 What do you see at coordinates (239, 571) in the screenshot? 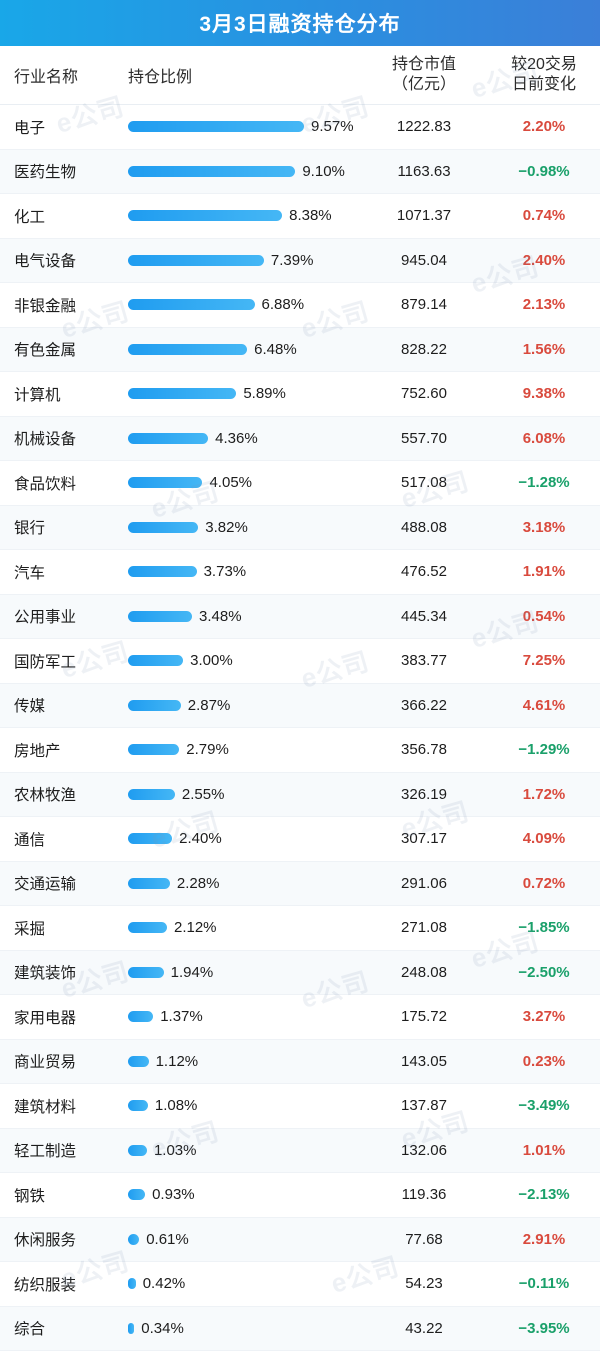
I see `ratio-bar-cell: 3.73%` at bounding box center [239, 571].